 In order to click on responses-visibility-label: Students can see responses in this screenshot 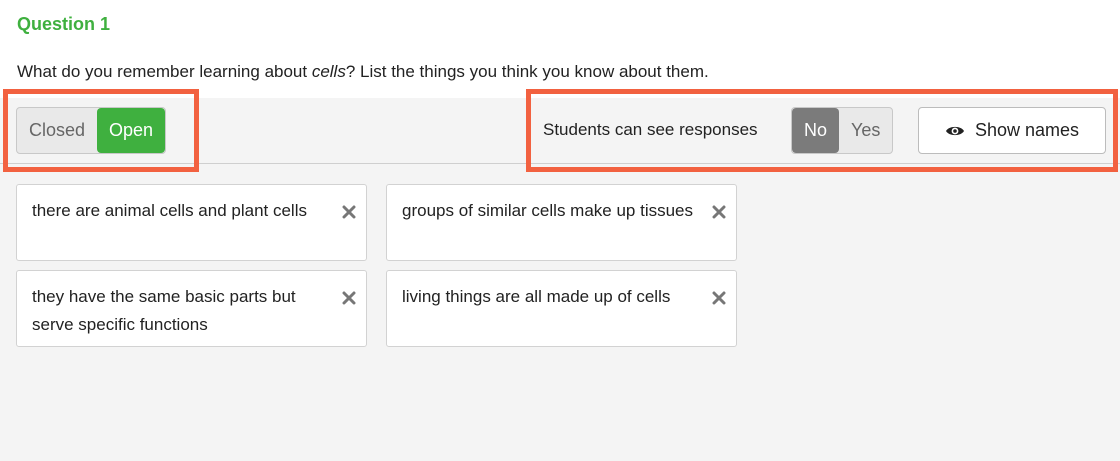, I will do `click(650, 129)`.